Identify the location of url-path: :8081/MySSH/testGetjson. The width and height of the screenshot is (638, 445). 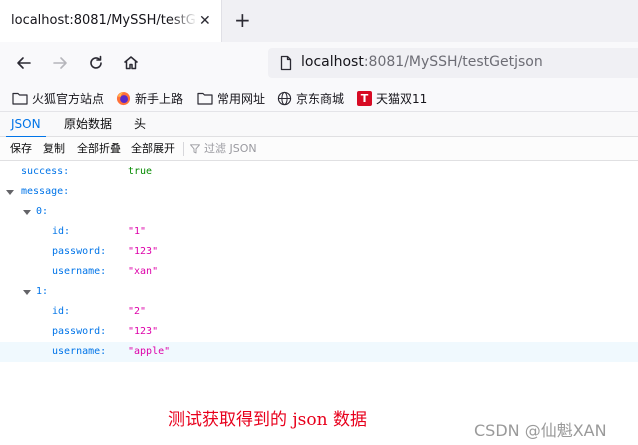
(453, 62).